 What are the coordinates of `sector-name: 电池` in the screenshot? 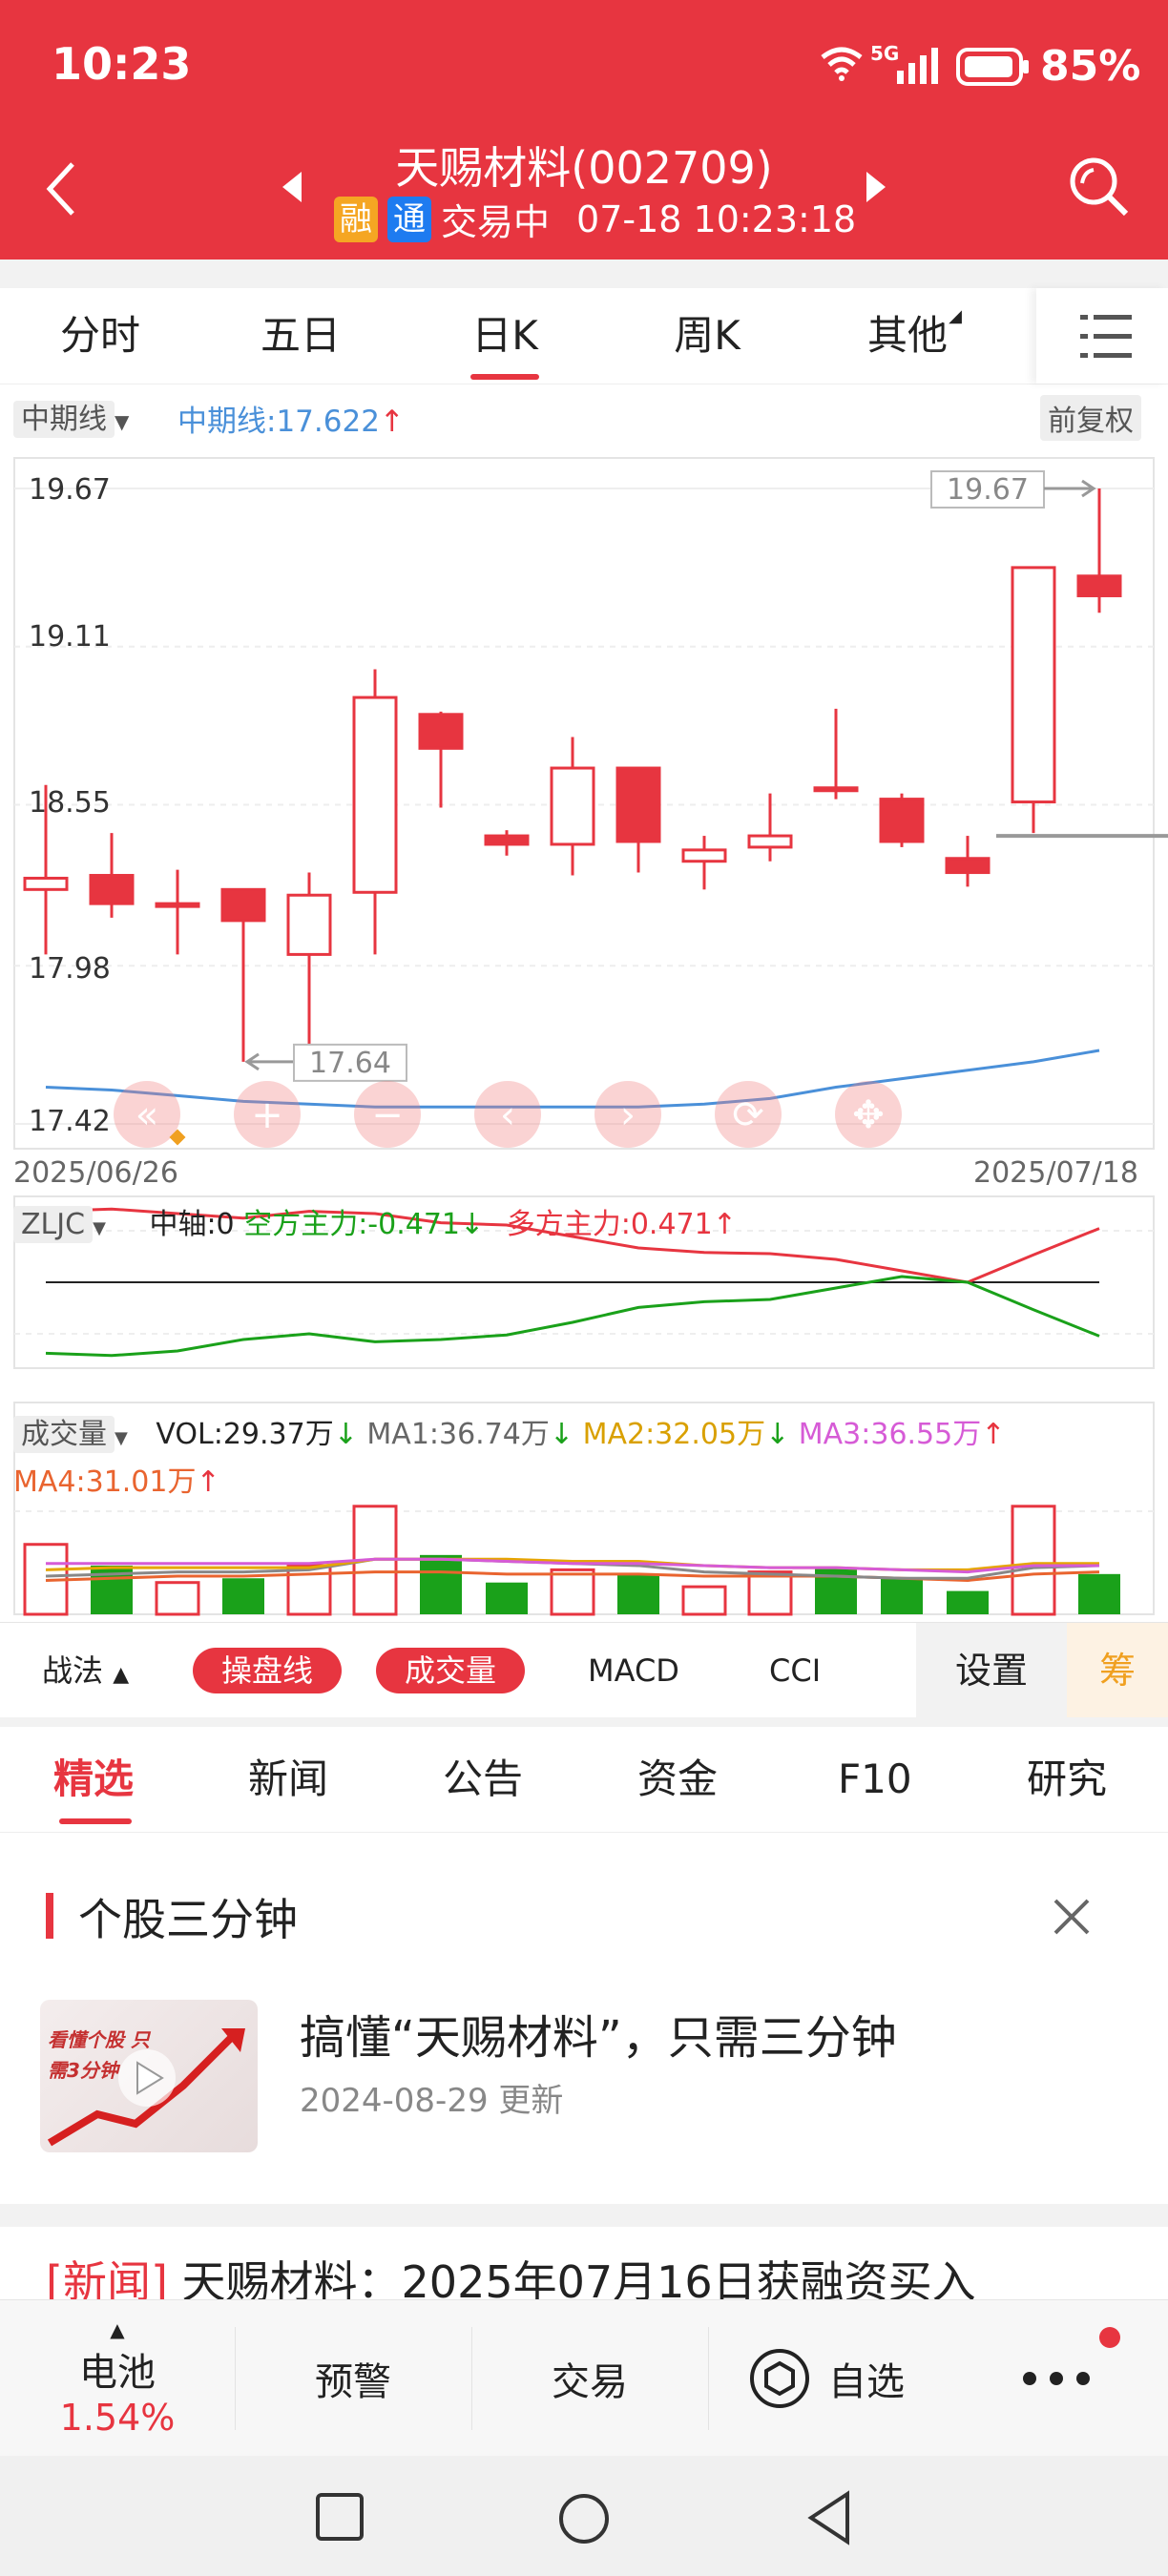 It's located at (118, 2373).